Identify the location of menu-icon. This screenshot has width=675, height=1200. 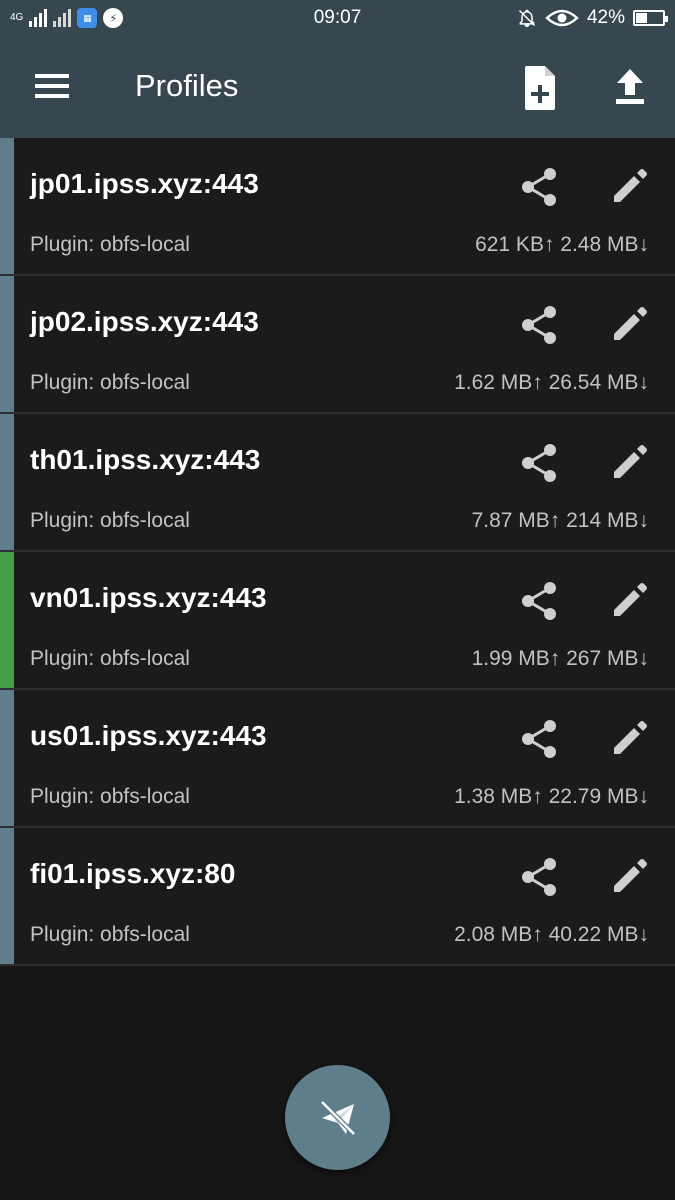
(52, 87).